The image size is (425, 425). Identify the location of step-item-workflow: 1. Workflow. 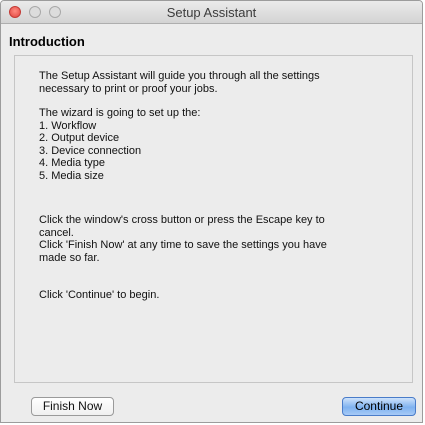
(68, 125).